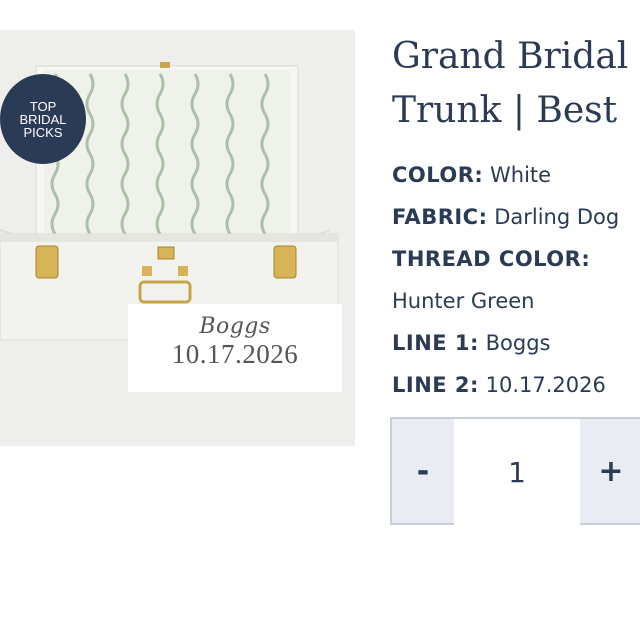  What do you see at coordinates (610, 471) in the screenshot?
I see `increase-quantity-button: +` at bounding box center [610, 471].